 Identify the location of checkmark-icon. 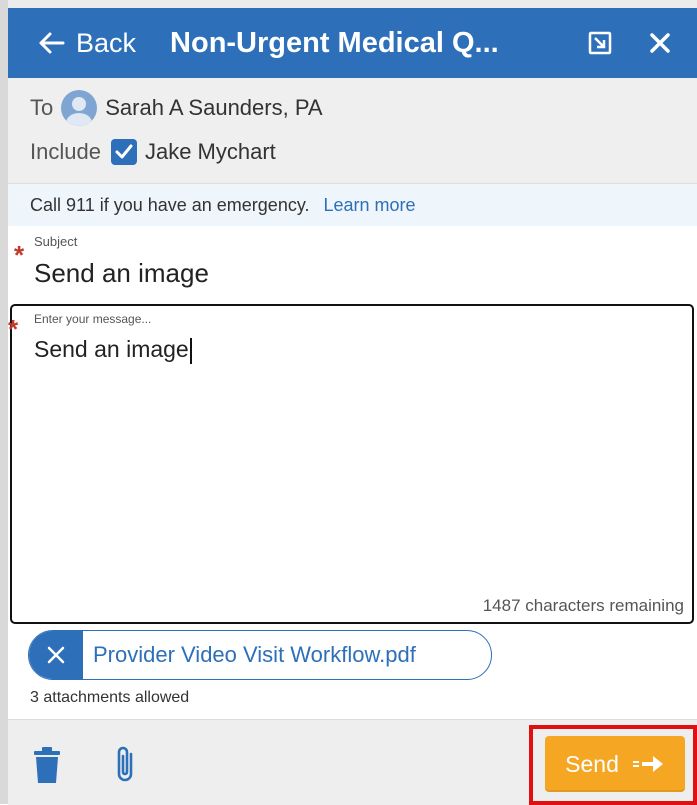
(124, 151).